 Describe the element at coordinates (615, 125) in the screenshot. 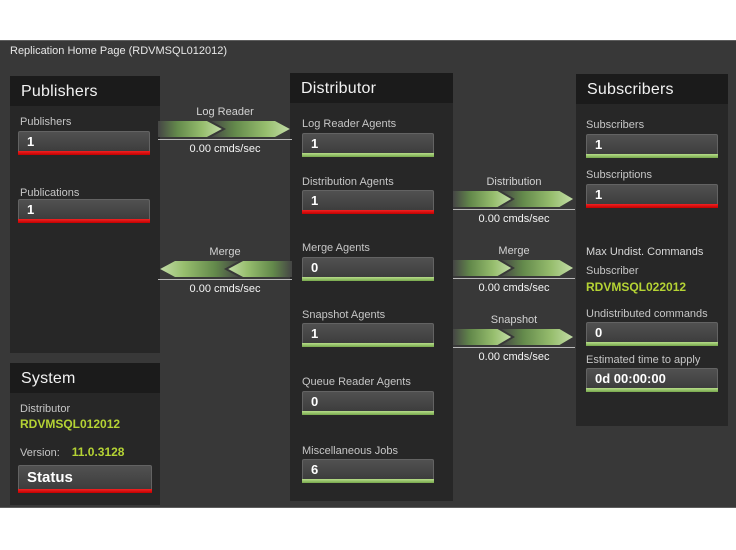

I see `subscribers-count-label: Subscribers` at that location.